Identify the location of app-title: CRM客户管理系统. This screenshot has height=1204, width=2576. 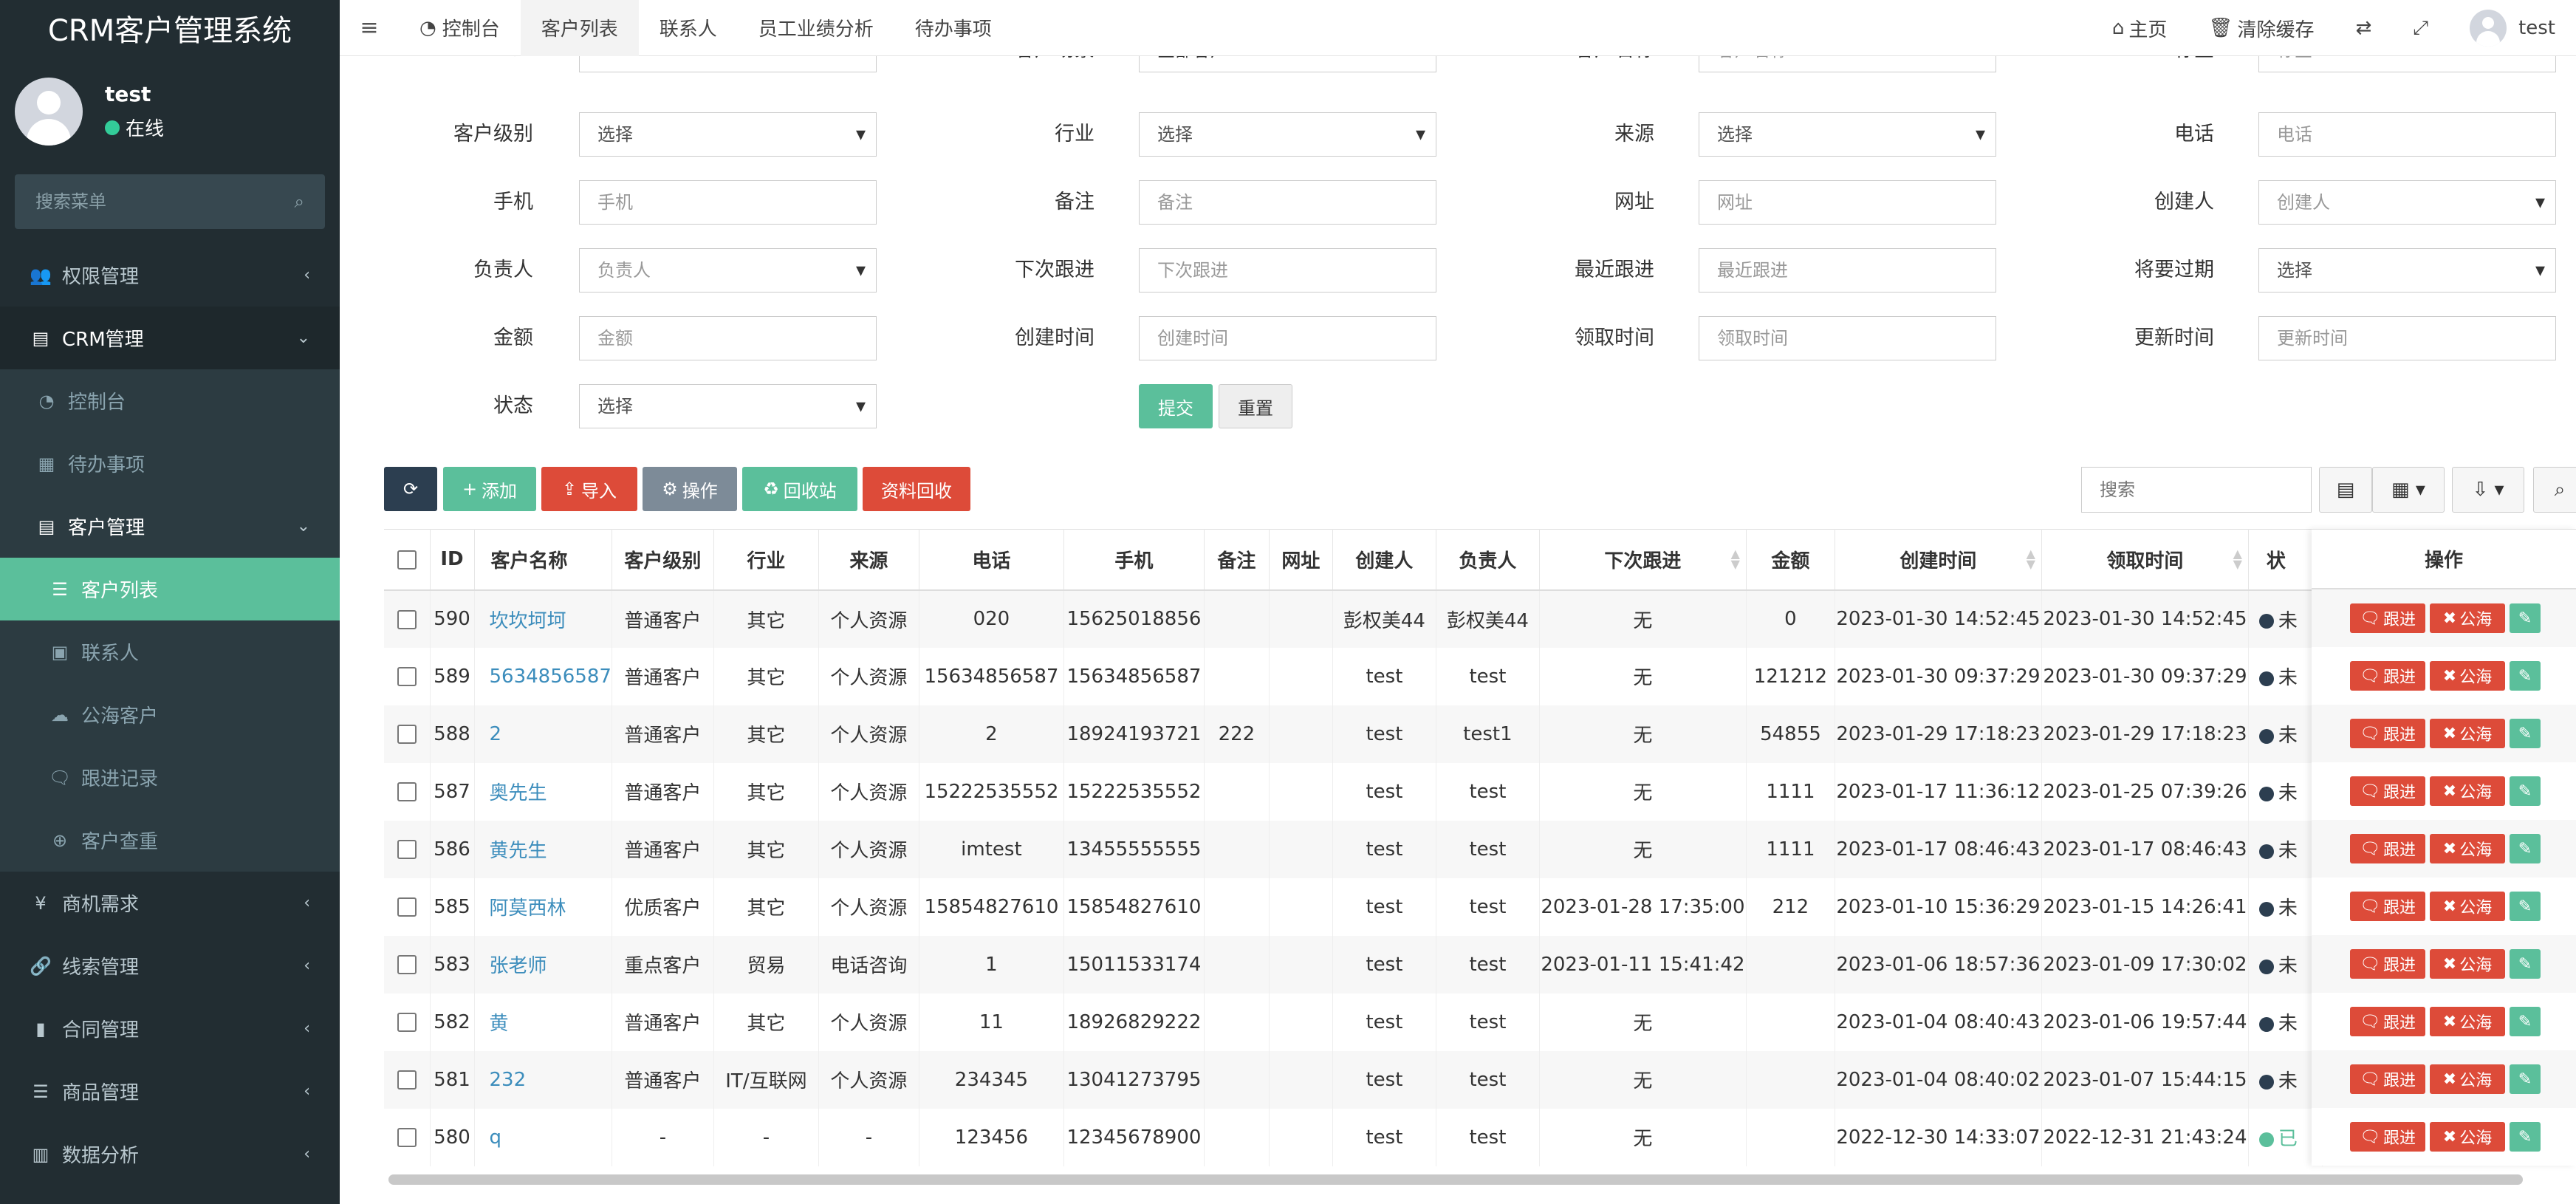
(170, 28).